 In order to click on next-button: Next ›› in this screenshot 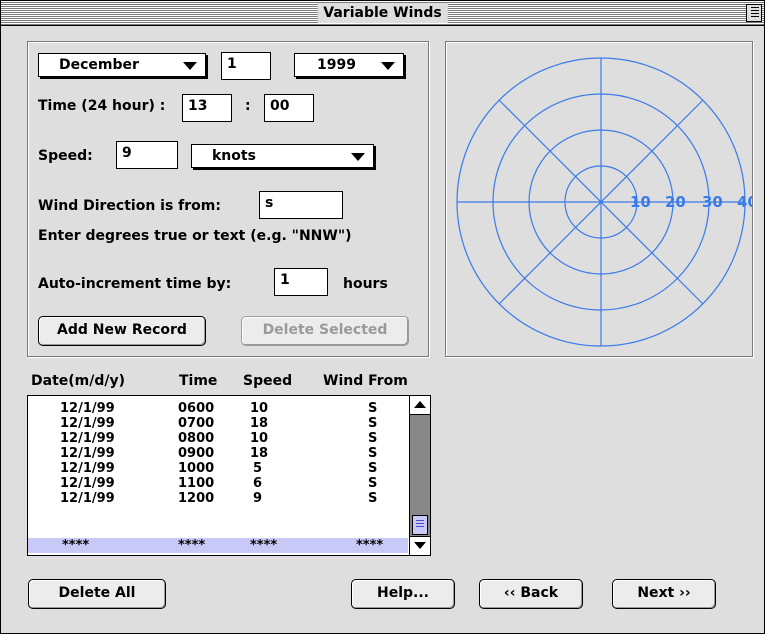, I will do `click(664, 594)`.